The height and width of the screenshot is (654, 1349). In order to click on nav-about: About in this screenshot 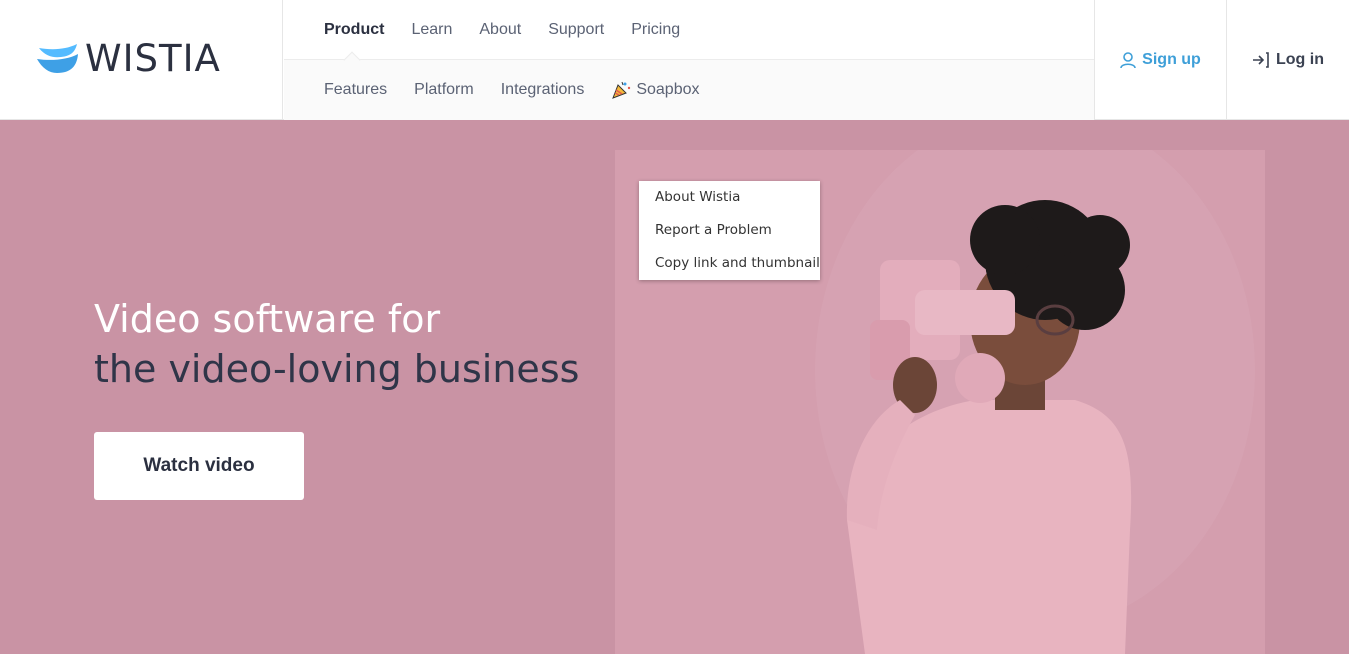, I will do `click(500, 30)`.